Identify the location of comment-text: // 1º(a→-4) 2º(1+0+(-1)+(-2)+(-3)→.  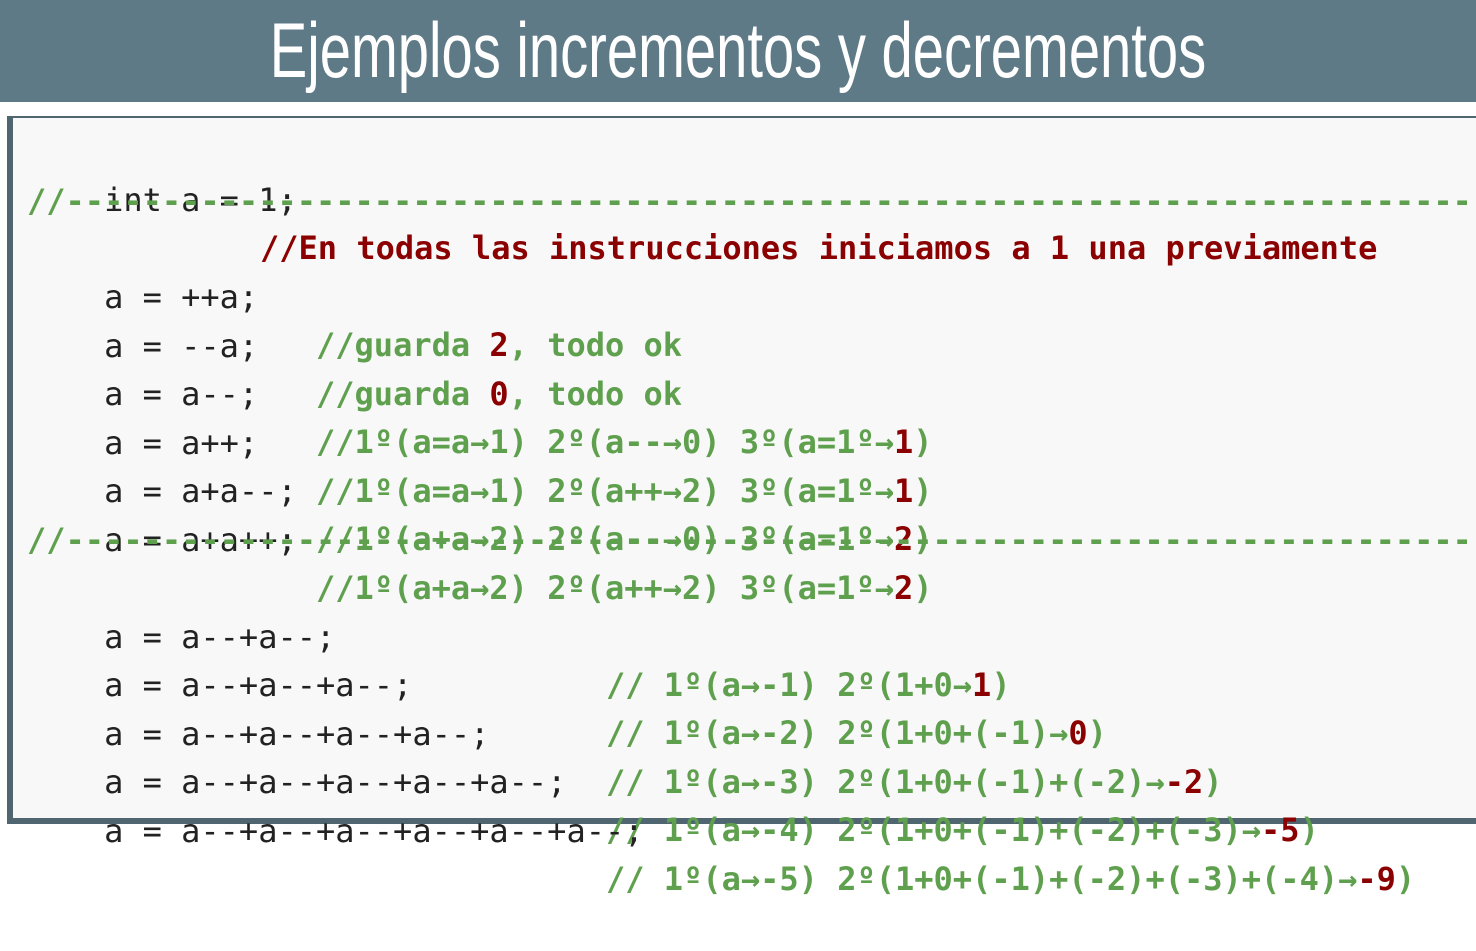
(934, 830).